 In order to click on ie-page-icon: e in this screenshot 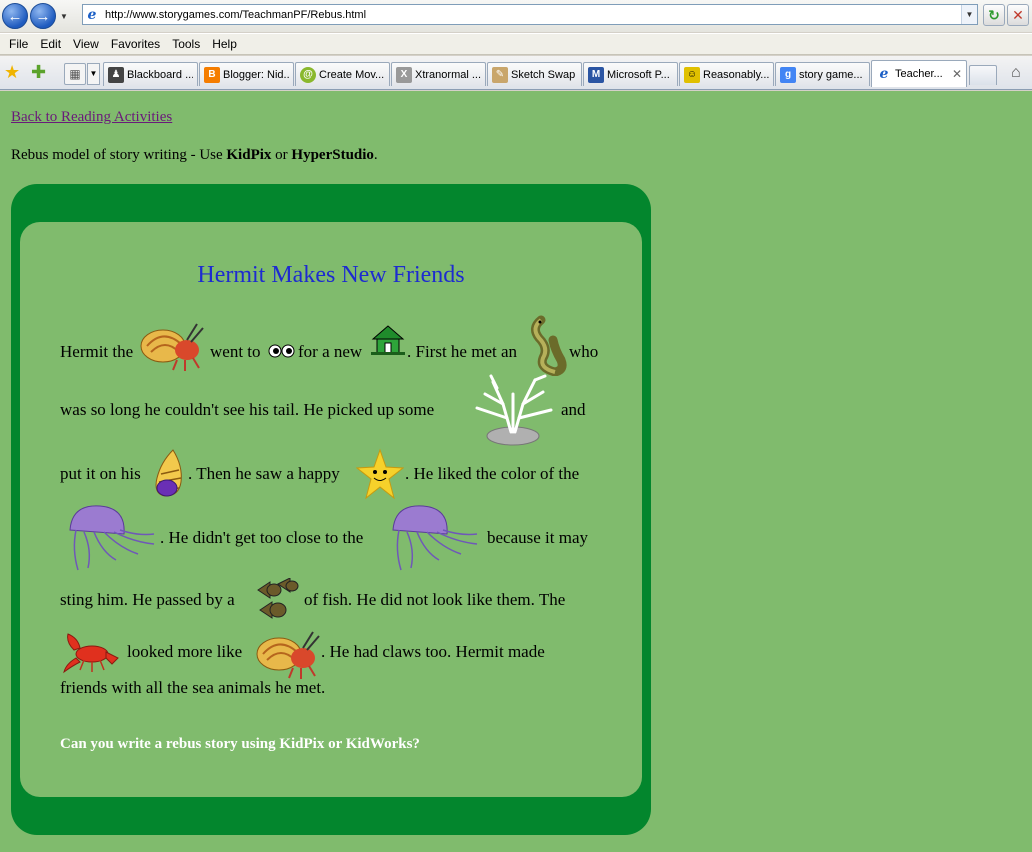, I will do `click(92, 14)`.